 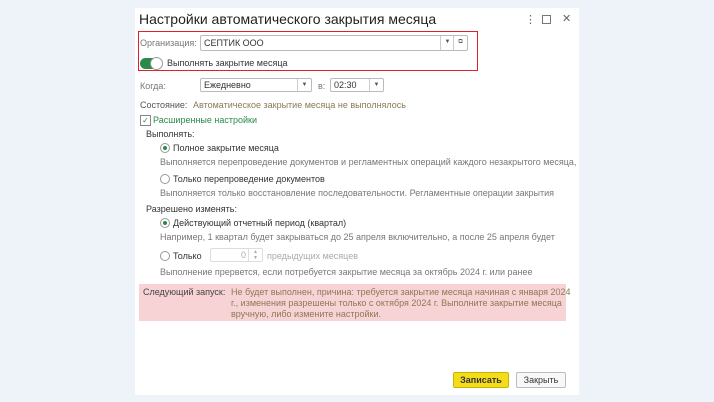 What do you see at coordinates (170, 134) in the screenshot?
I see `execute-label: Выполнять:` at bounding box center [170, 134].